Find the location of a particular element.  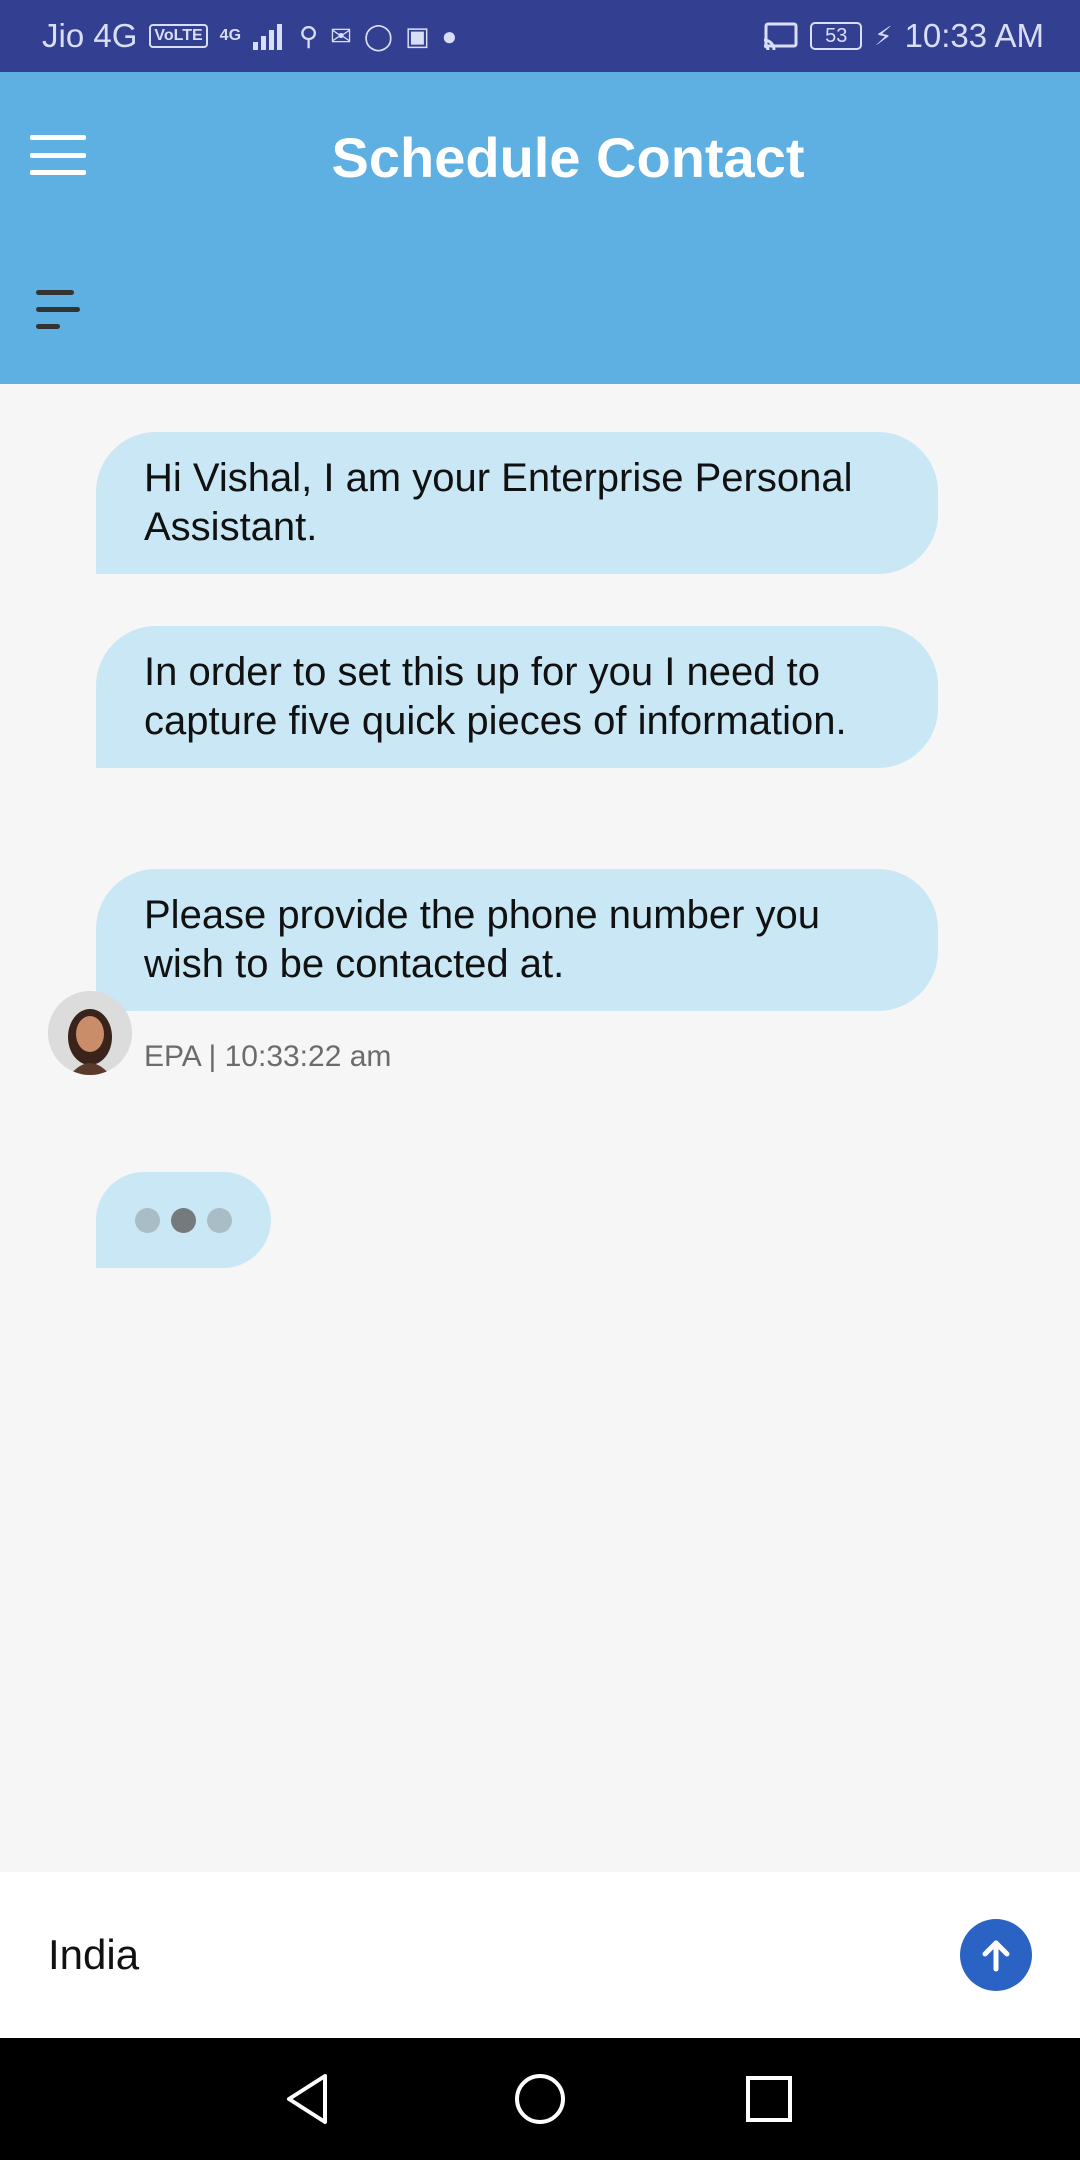

status-bar: Jio 4G VoLTE 4G ⚲ ✉ ◯ ▣ ● 53 ⚡ 10:33 AM is located at coordinates (540, 36).